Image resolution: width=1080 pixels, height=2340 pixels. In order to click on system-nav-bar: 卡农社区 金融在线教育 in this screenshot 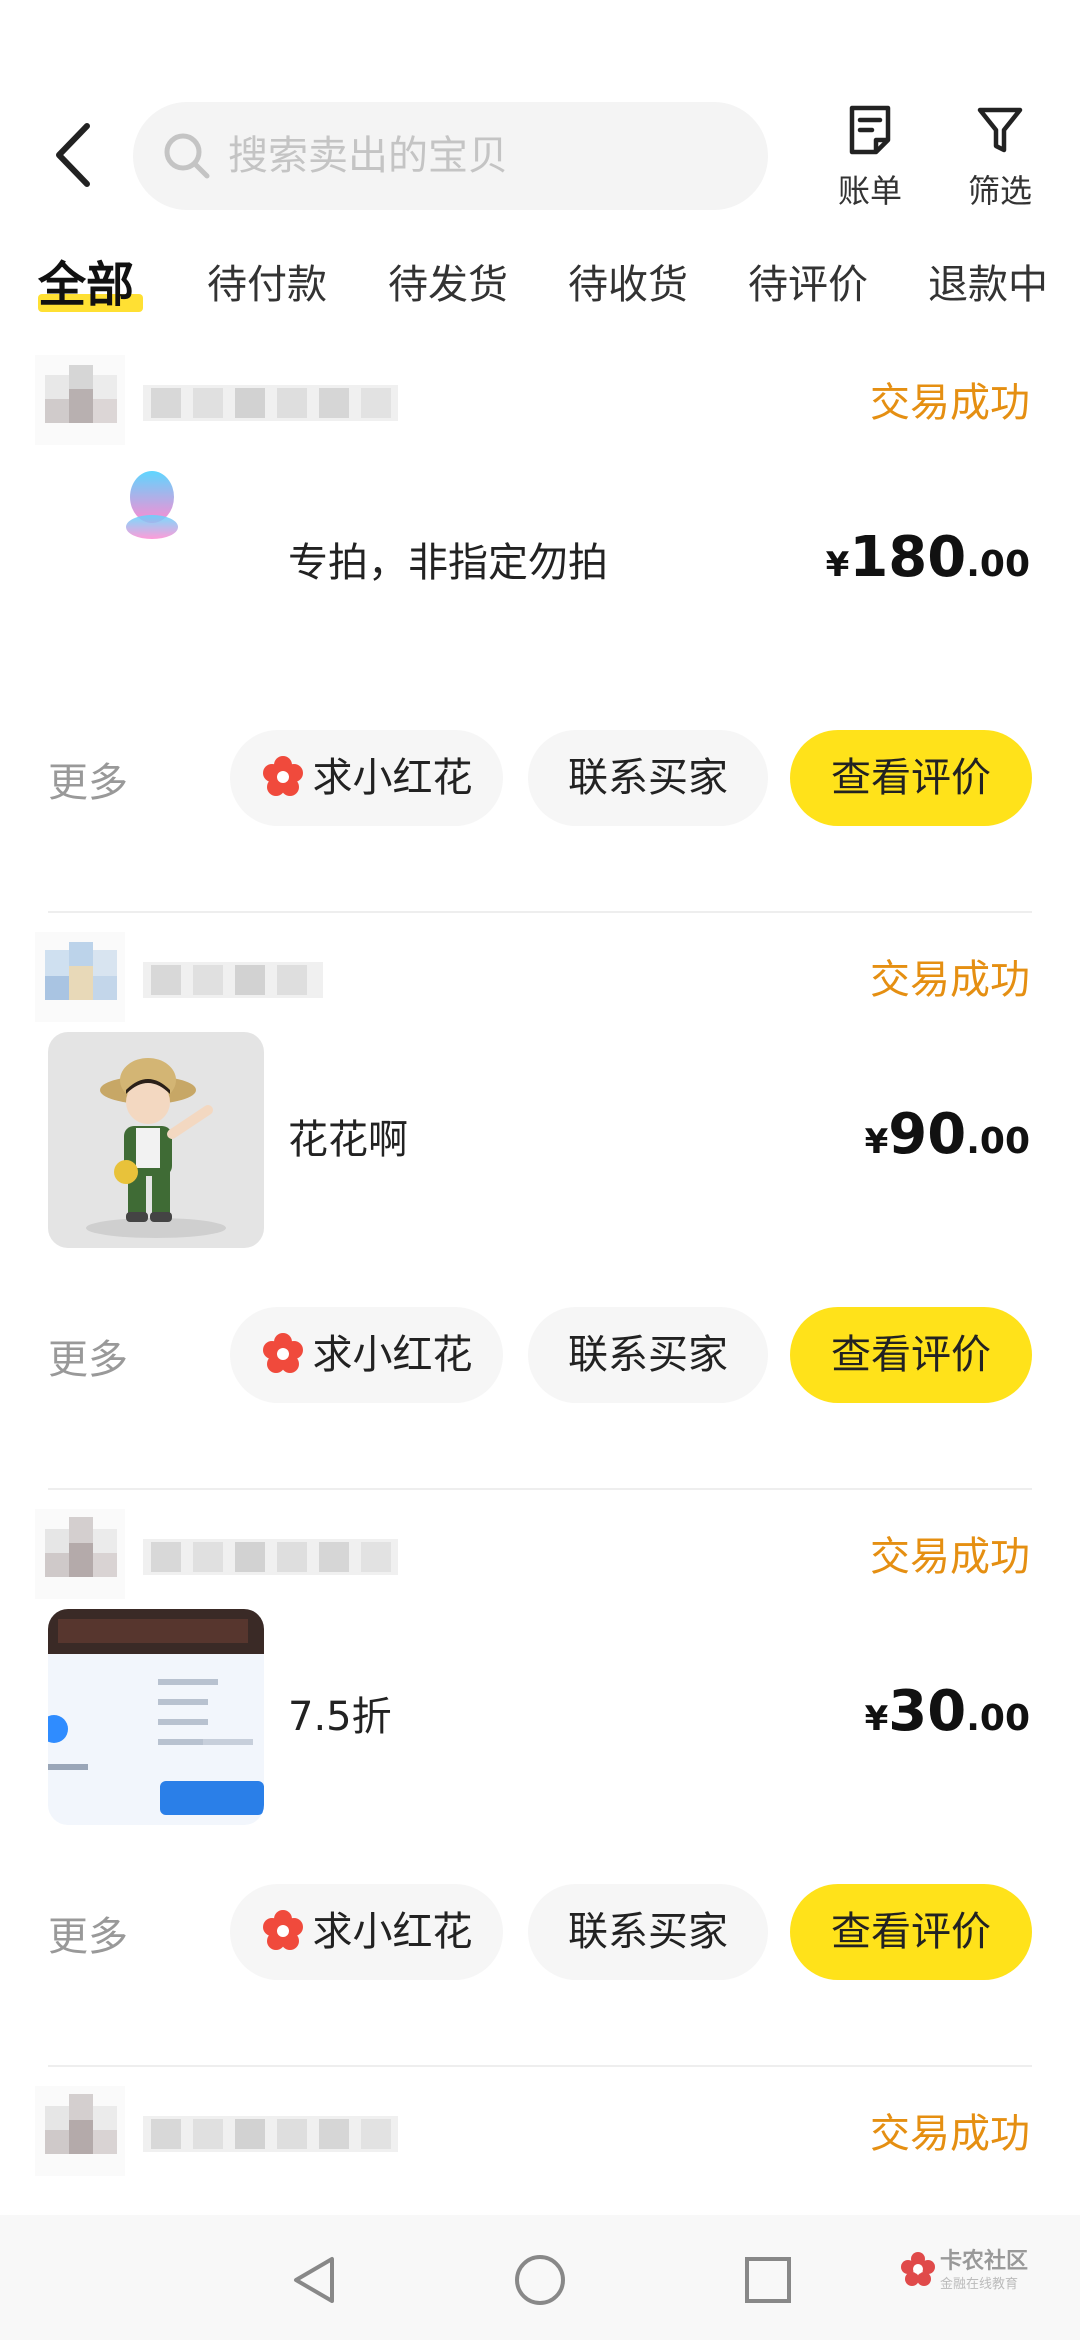, I will do `click(540, 2277)`.